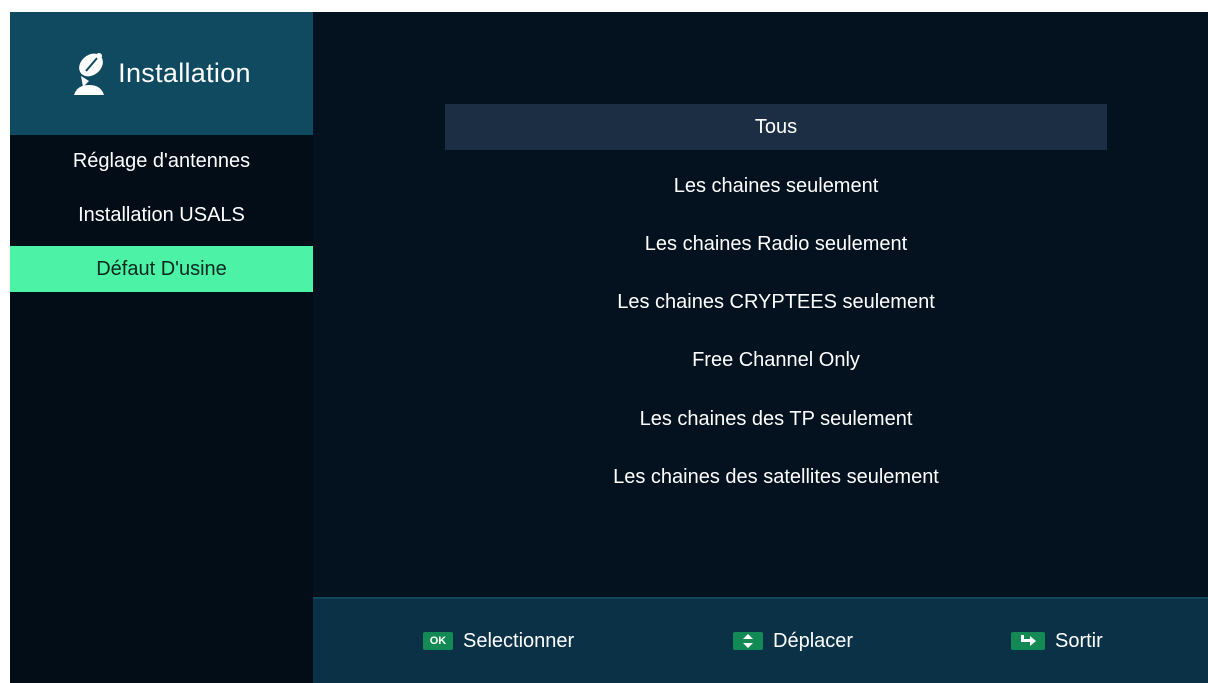 Image resolution: width=1208 pixels, height=683 pixels. What do you see at coordinates (776, 186) in the screenshot?
I see `option-channels-only: Les chaines seulement` at bounding box center [776, 186].